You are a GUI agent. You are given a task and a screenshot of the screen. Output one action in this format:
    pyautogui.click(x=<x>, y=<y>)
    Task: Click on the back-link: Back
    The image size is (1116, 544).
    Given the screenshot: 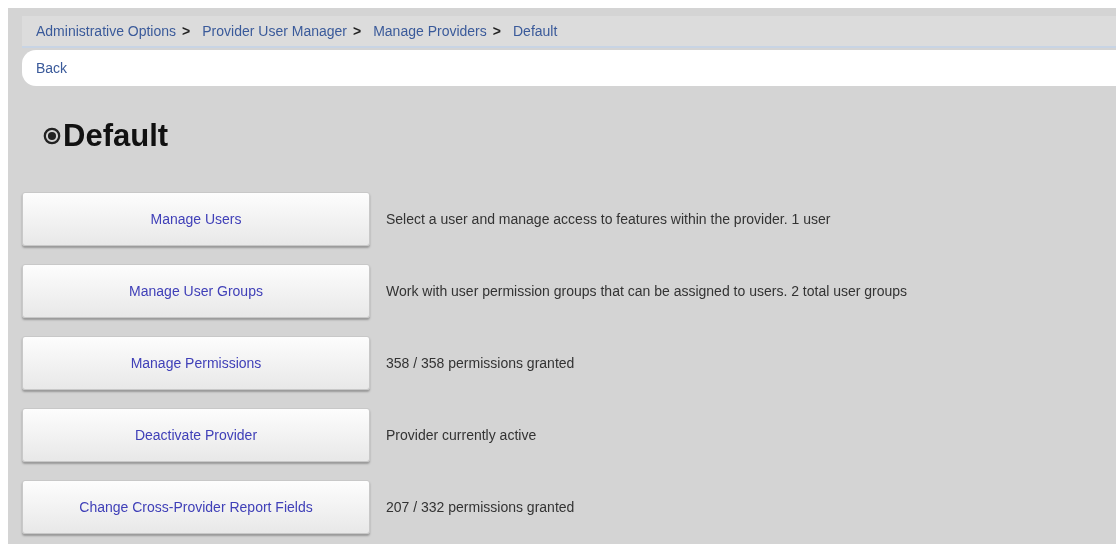 What is the action you would take?
    pyautogui.click(x=52, y=68)
    